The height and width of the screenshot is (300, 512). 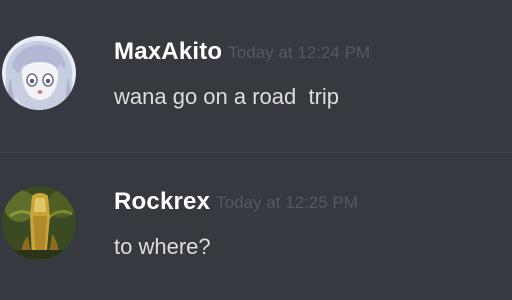 I want to click on username: Rockrex, so click(x=162, y=201).